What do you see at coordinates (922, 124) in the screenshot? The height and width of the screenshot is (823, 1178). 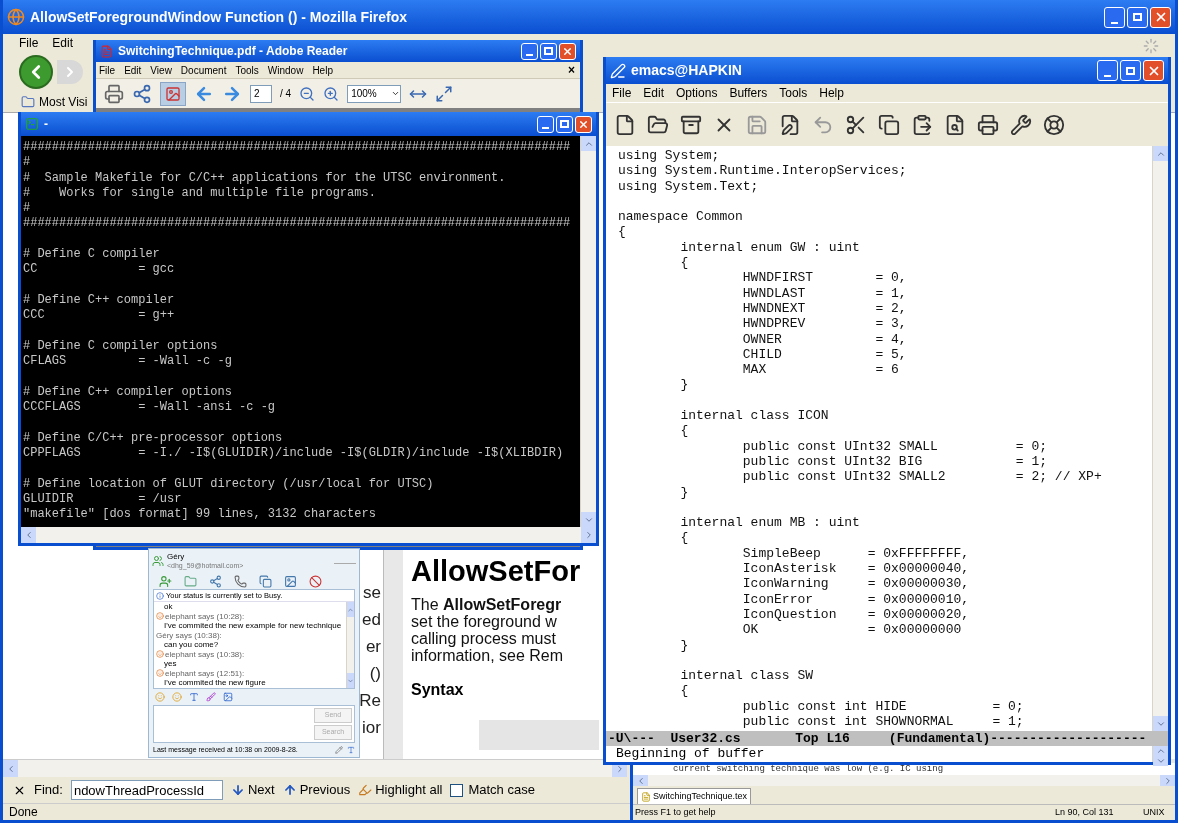 I see `paste-icon` at bounding box center [922, 124].